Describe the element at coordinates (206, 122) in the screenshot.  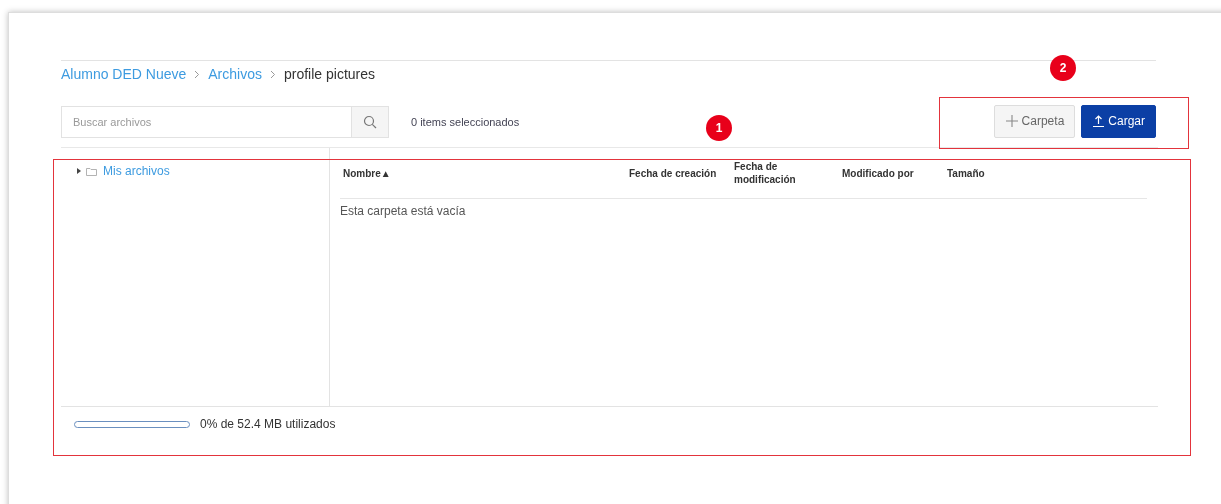
I see `search-field: Buscar archivos` at that location.